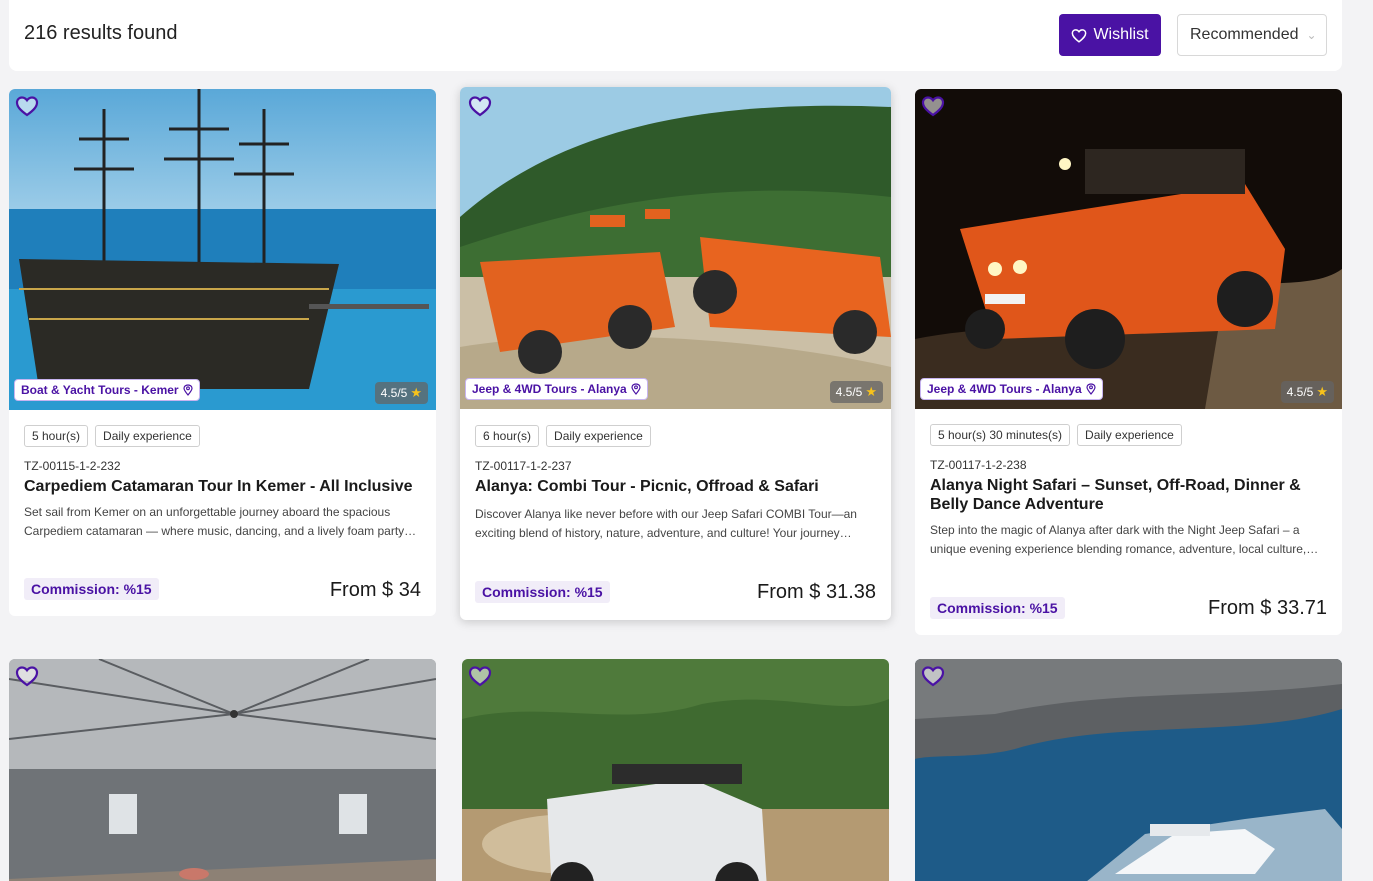 Image resolution: width=1373 pixels, height=881 pixels. I want to click on tag-list: 5 hour(s) Daily experience, so click(112, 436).